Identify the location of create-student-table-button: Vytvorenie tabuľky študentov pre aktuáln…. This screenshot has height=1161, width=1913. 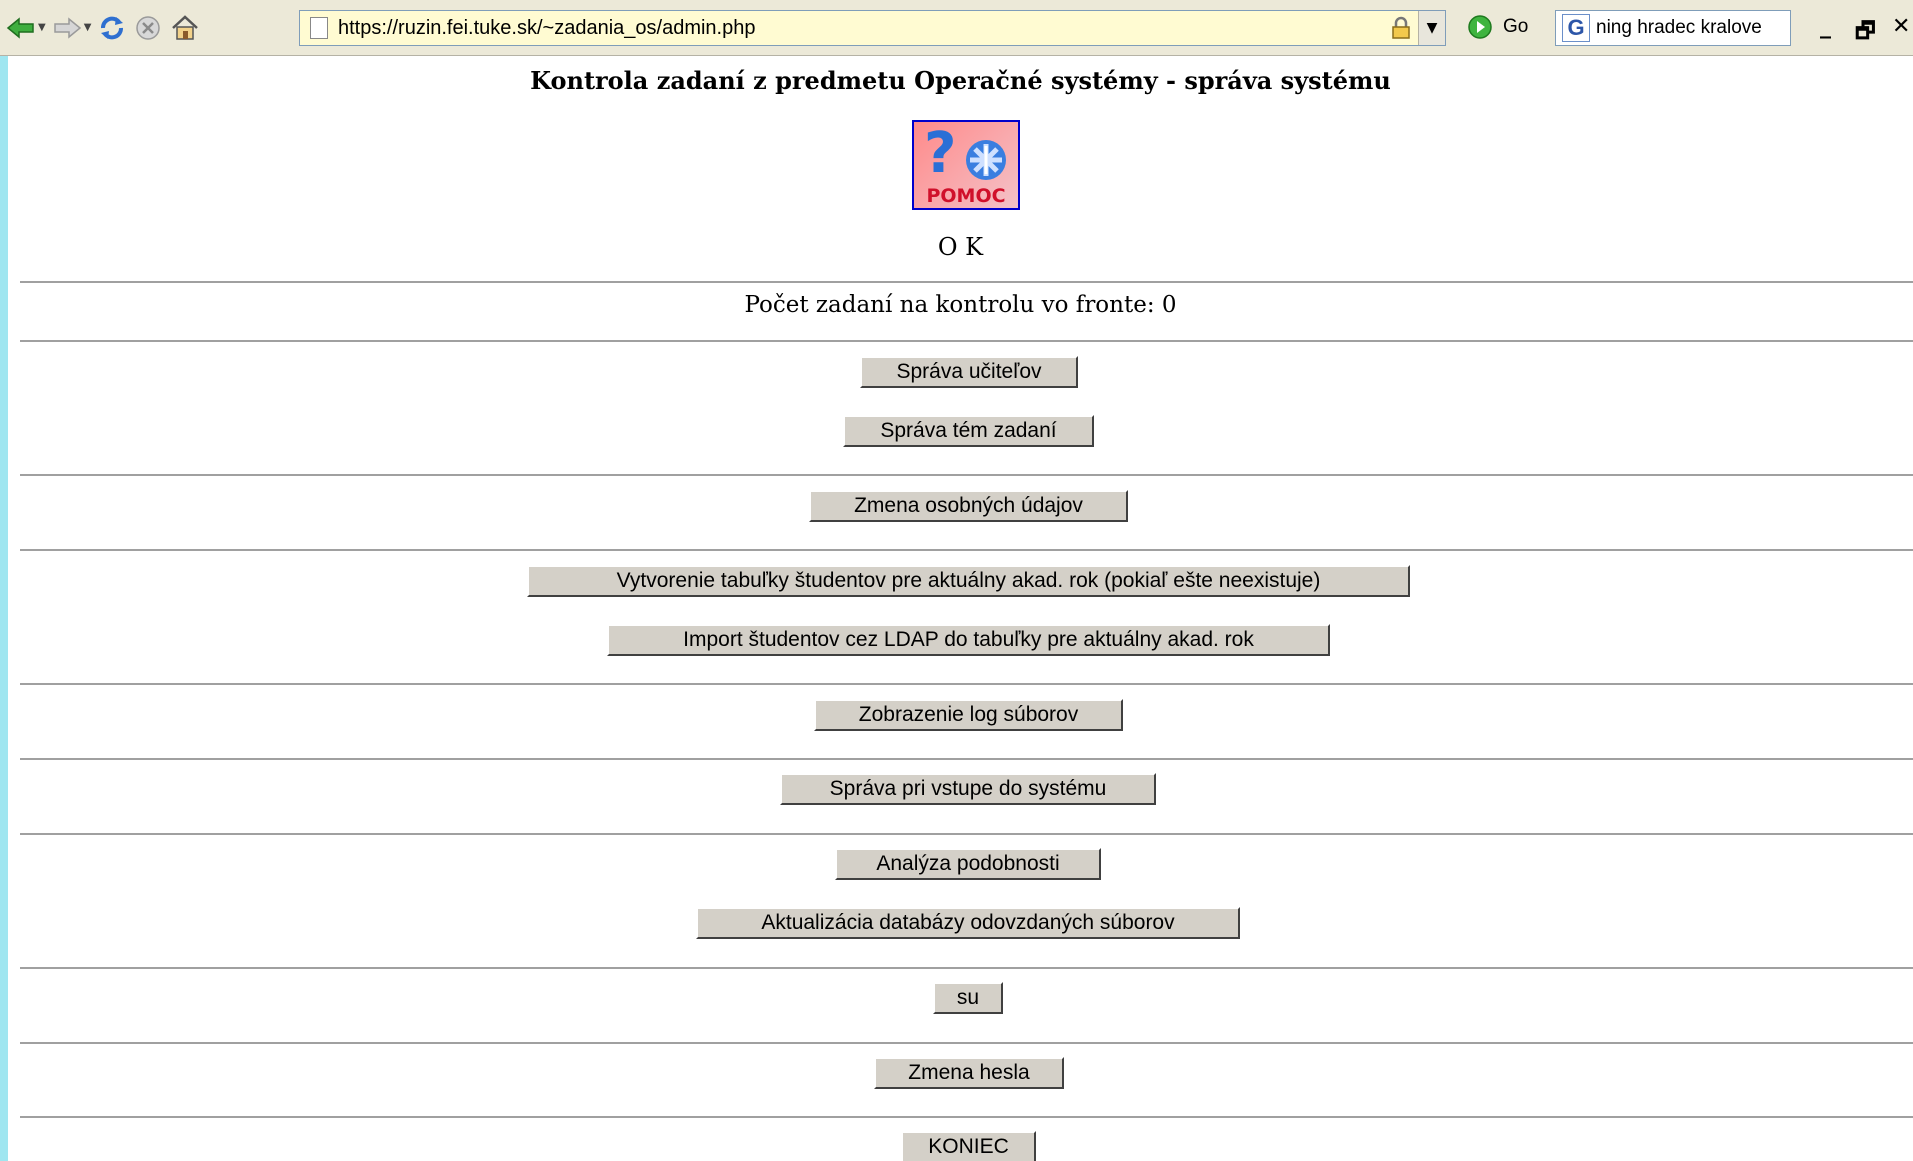
(968, 581).